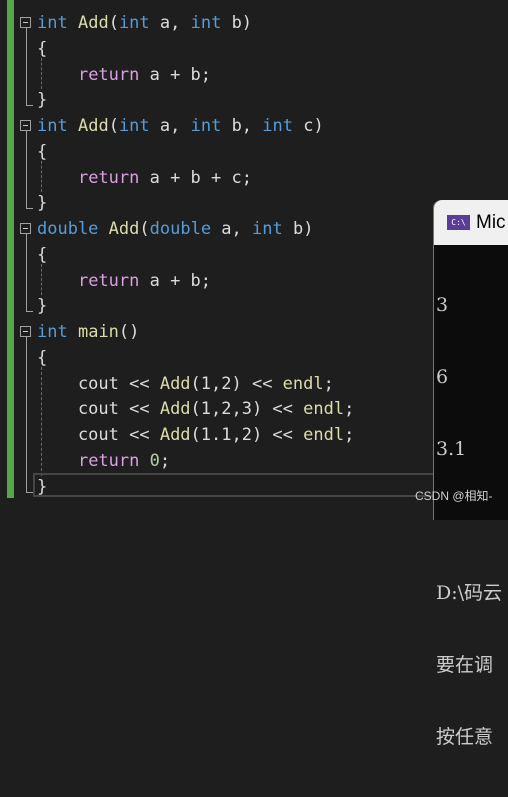  I want to click on code-token: (1,2) <<, so click(236, 383).